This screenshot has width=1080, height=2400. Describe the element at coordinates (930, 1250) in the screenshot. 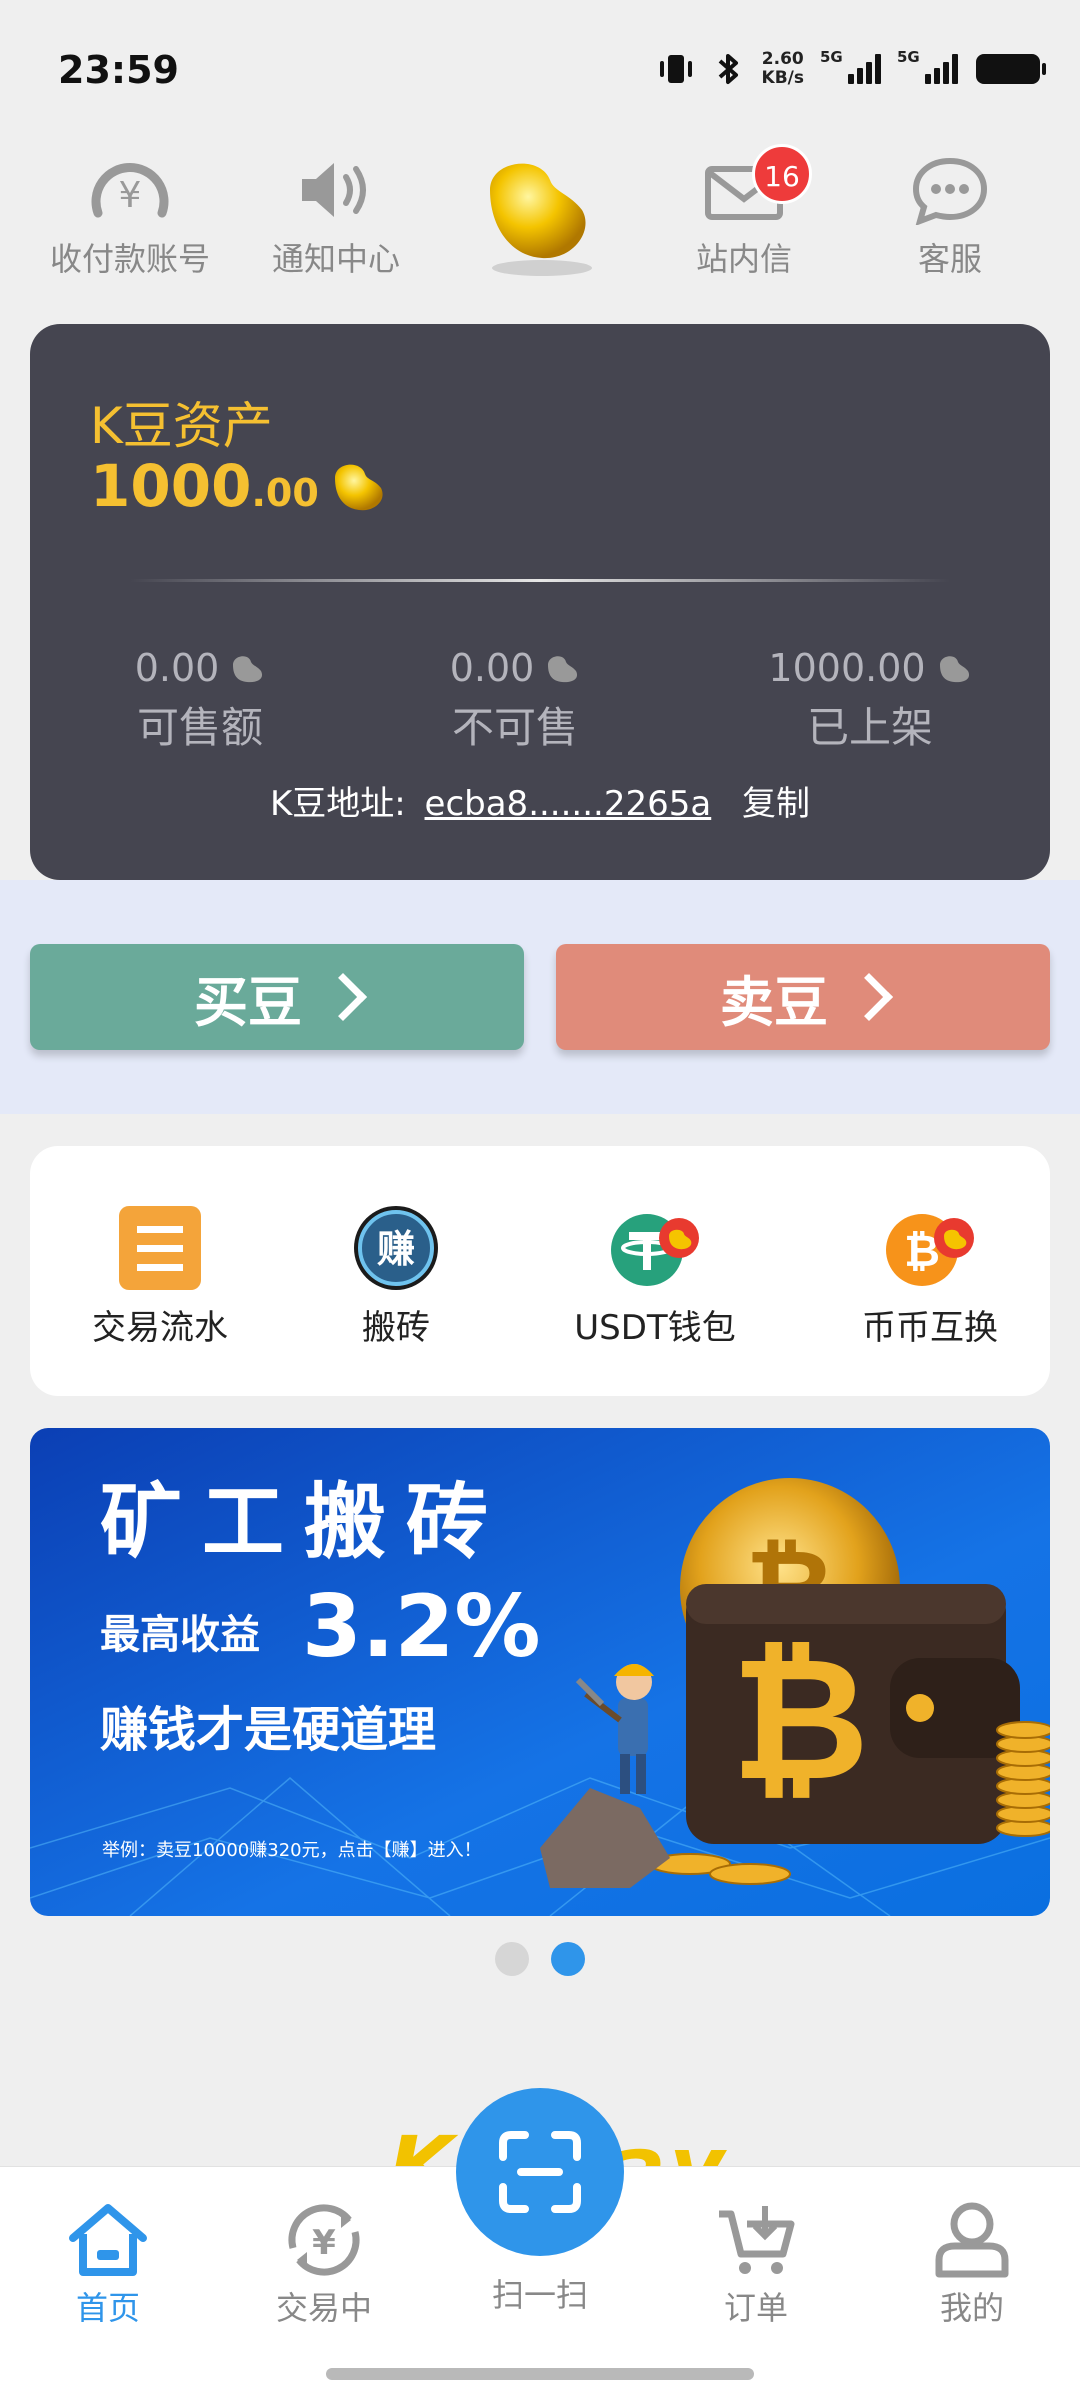

I see `bitcoin-swap-icon: ₿` at that location.